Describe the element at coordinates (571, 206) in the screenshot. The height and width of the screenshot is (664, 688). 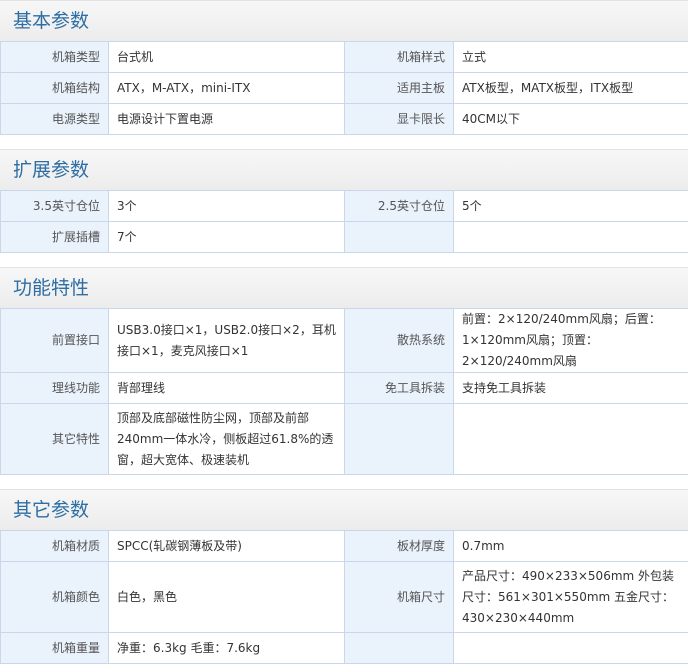
I see `spec-value: 5个` at that location.